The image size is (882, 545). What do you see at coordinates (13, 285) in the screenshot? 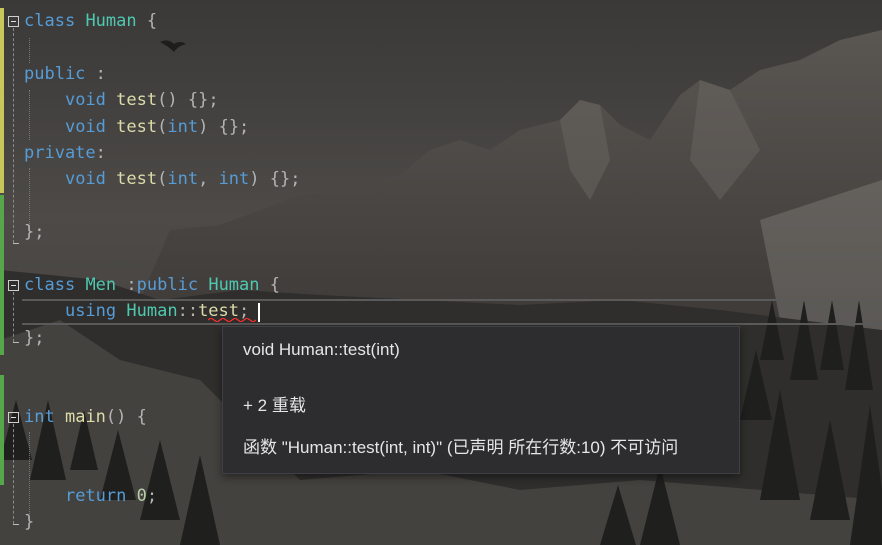
I see `collapse-toggle-men` at bounding box center [13, 285].